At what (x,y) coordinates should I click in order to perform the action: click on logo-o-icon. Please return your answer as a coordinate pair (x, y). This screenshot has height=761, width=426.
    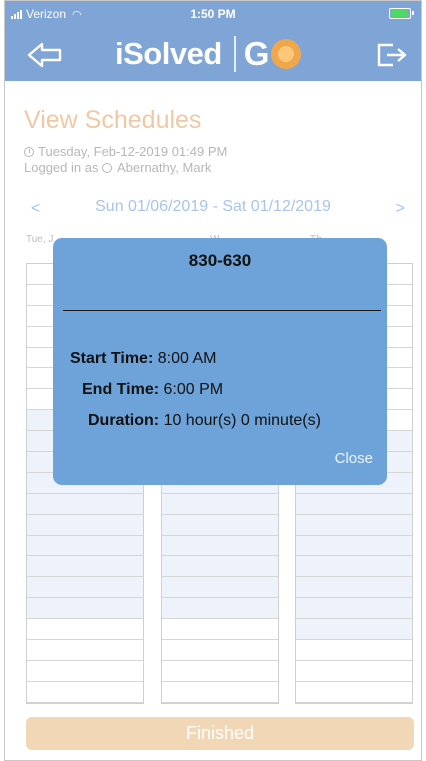
    Looking at the image, I should click on (286, 54).